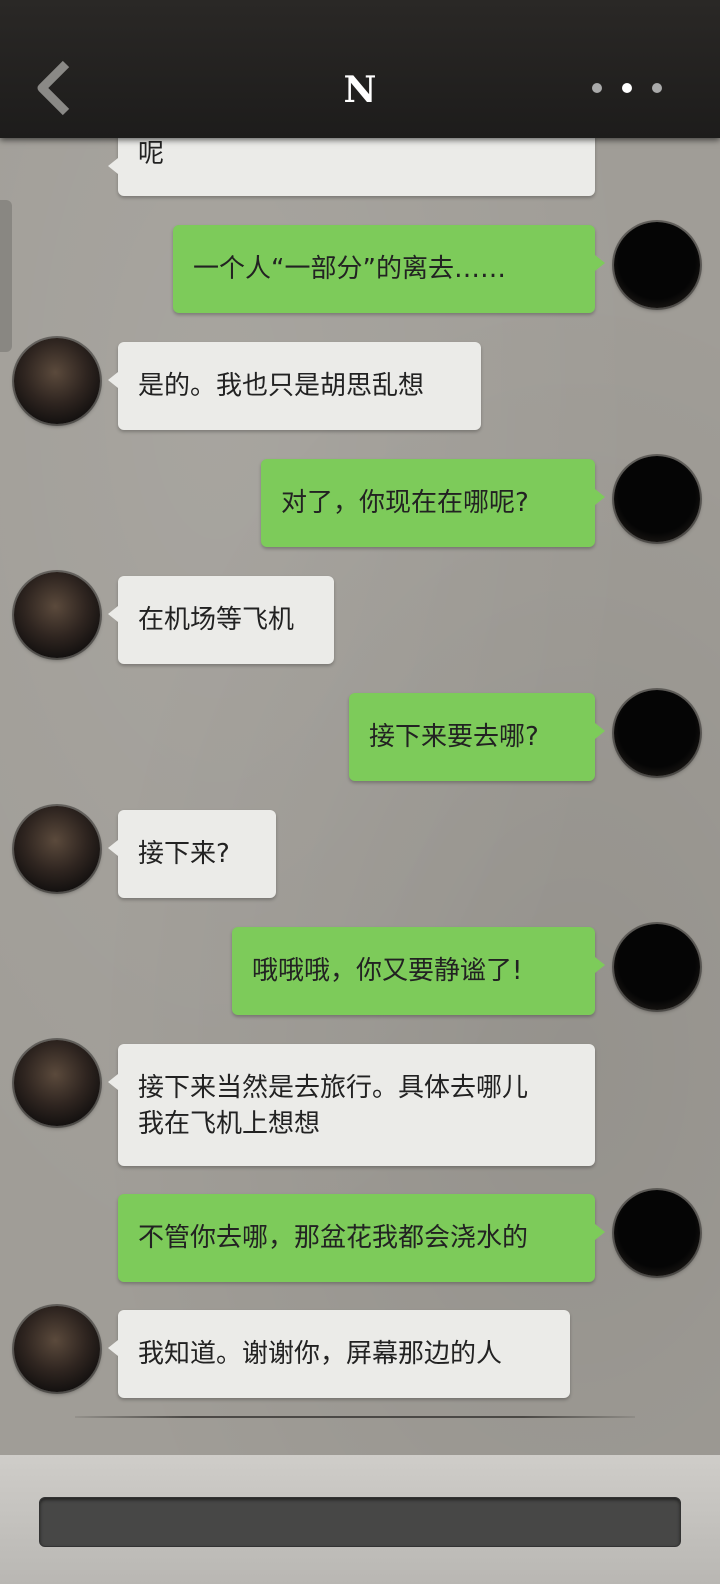 This screenshot has width=720, height=1584. What do you see at coordinates (360, 69) in the screenshot?
I see `top-bar: N` at bounding box center [360, 69].